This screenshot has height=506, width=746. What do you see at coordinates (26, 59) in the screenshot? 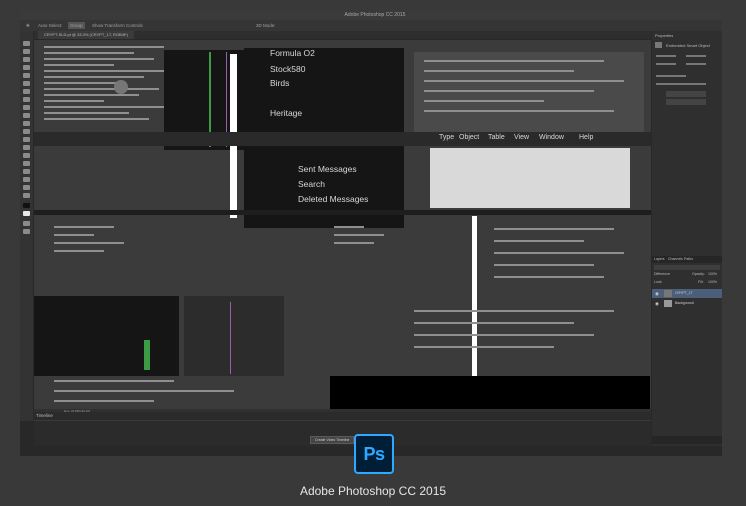
I see `lasso-tool-icon` at bounding box center [26, 59].